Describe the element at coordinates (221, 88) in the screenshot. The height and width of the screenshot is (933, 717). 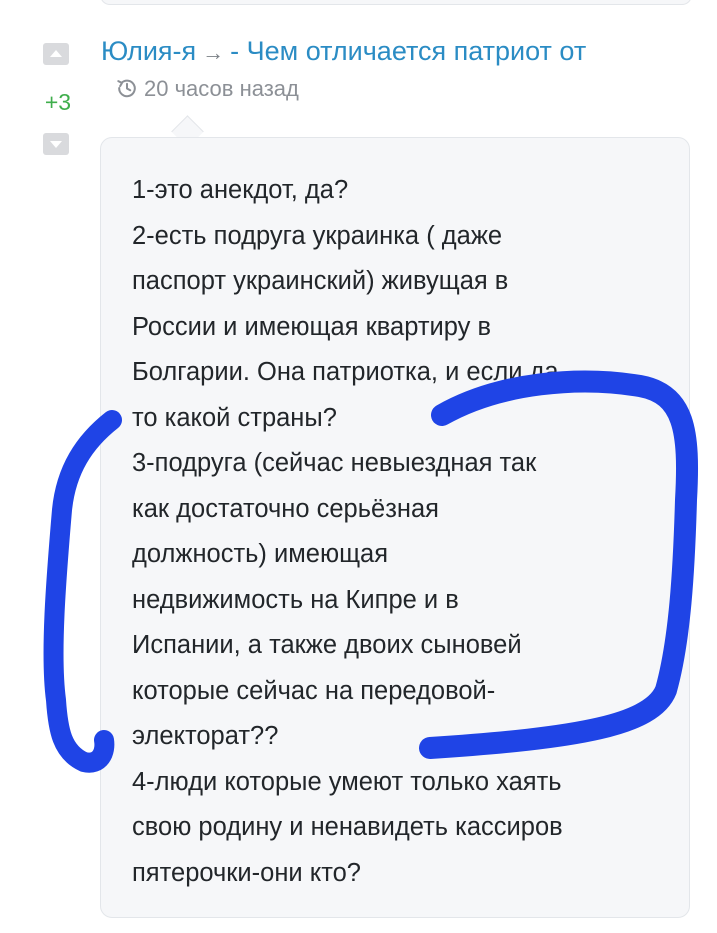
I see `time-ago-text: 20 часов назад` at that location.